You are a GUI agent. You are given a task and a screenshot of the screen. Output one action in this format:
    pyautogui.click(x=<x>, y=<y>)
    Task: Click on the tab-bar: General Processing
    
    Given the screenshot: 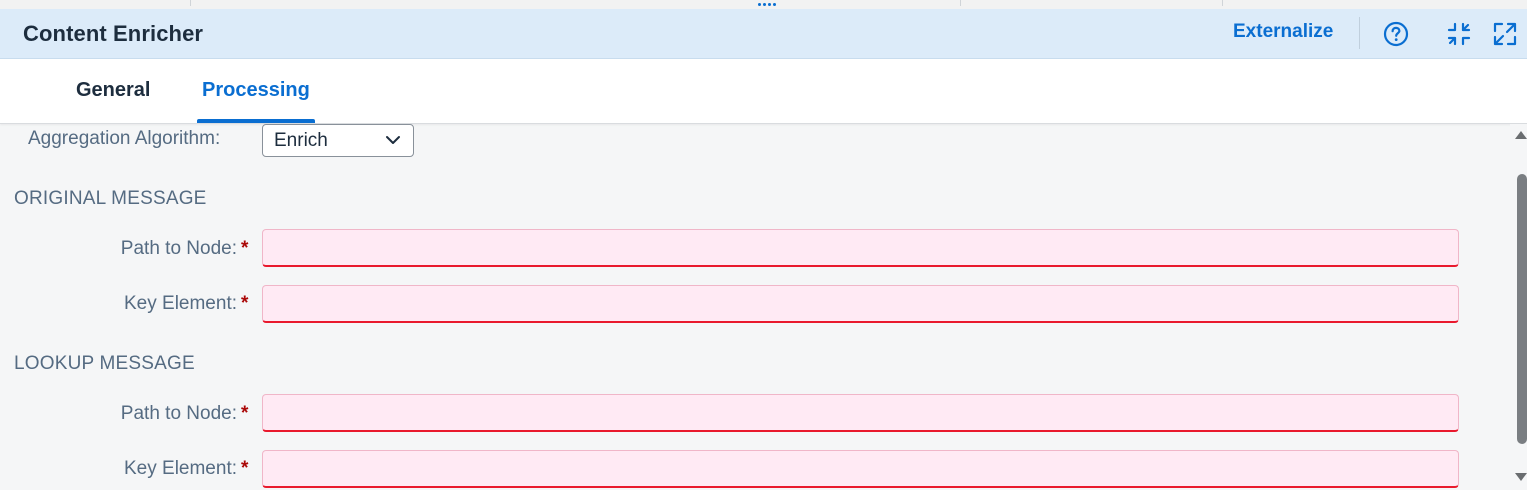 What is the action you would take?
    pyautogui.click(x=763, y=91)
    